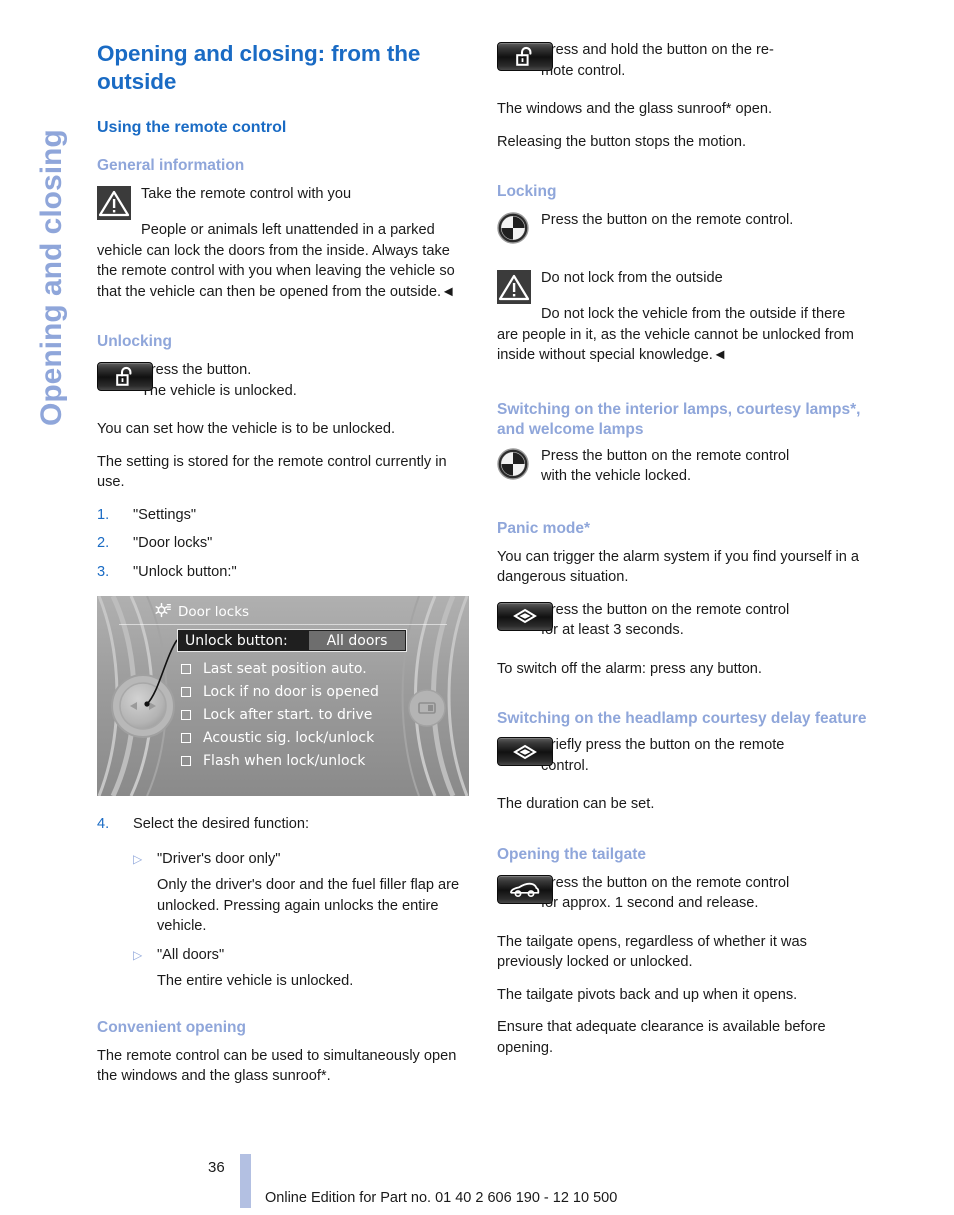 Image resolution: width=954 pixels, height=1215 pixels. I want to click on subheading-locking: Locking, so click(527, 191).